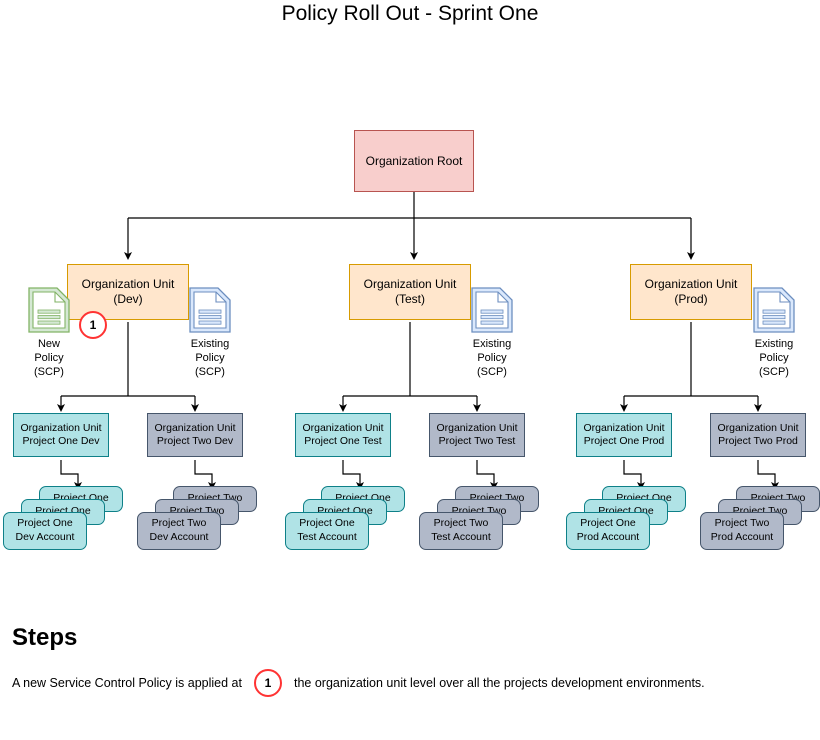  I want to click on project-unit-one-dev: Organization Unit Project One Dev, so click(61, 435).